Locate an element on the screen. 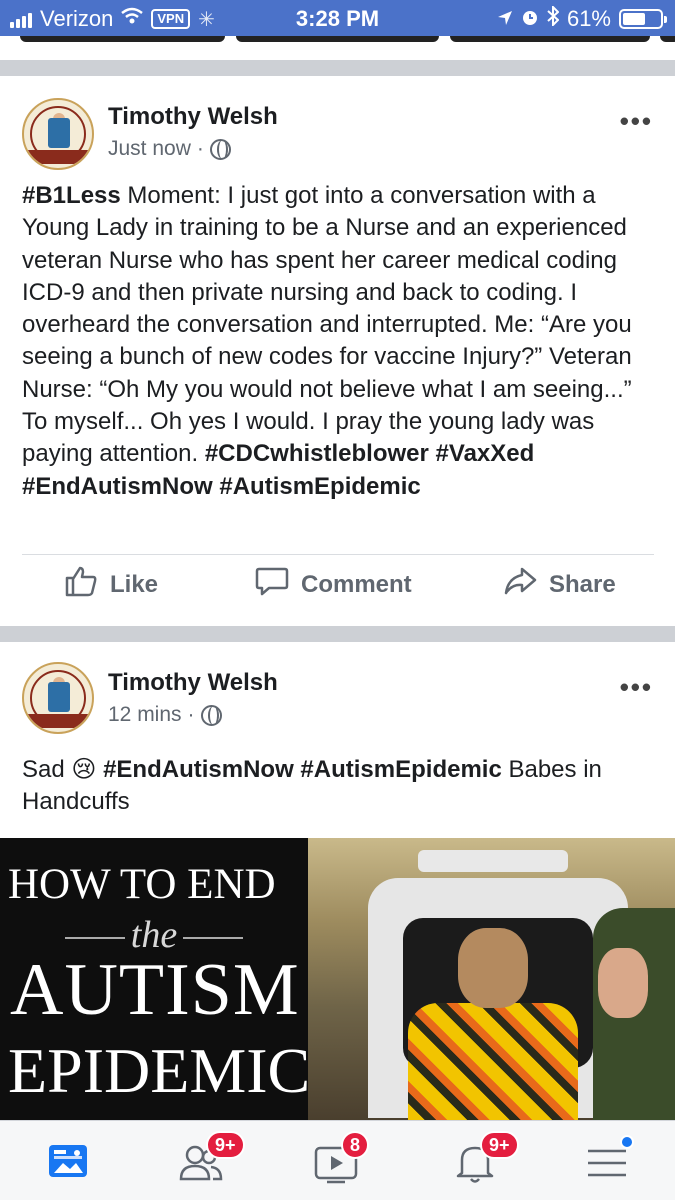  friends-icon is located at coordinates (201, 1167).